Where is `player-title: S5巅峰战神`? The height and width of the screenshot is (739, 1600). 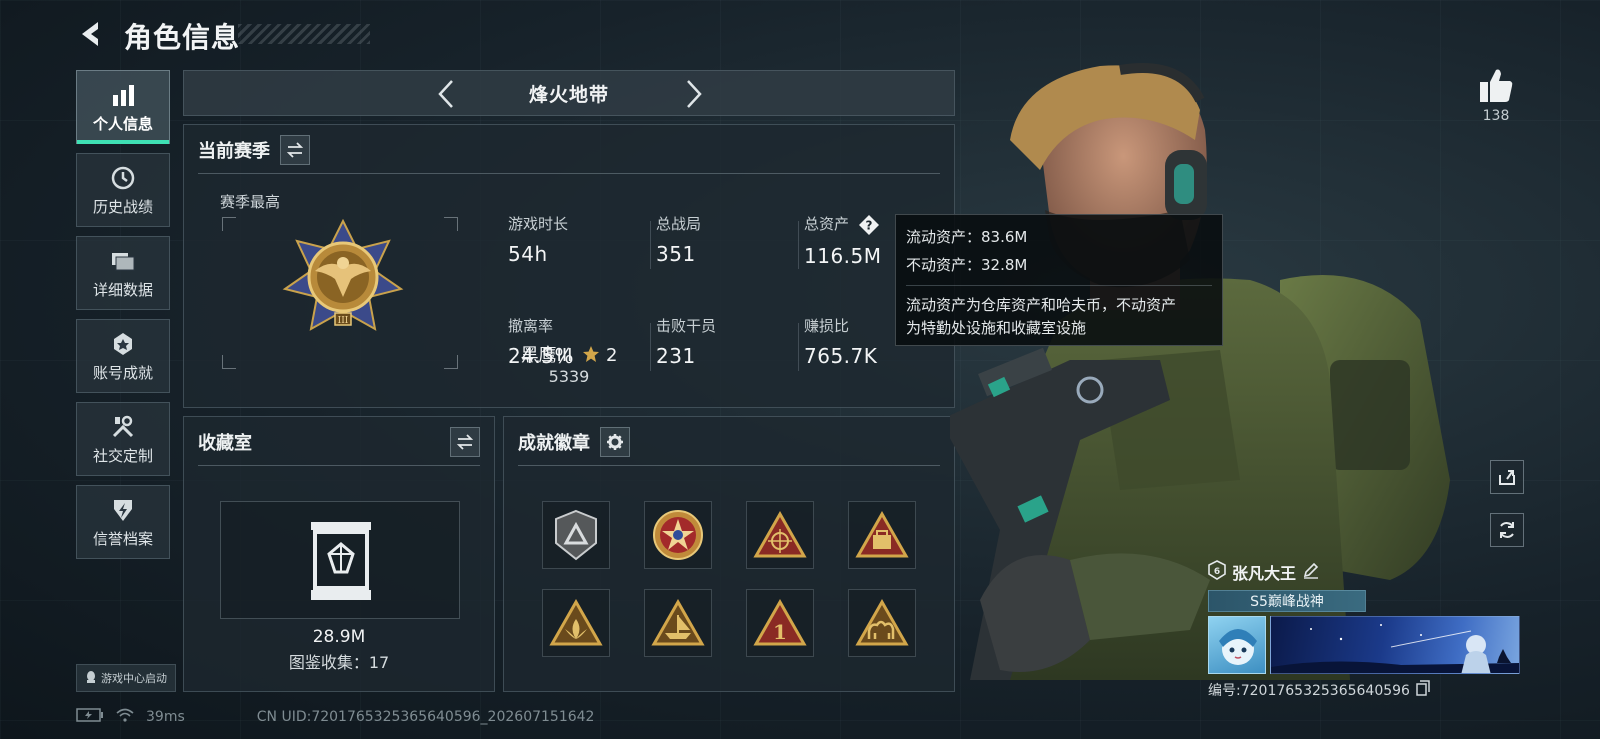 player-title: S5巅峰战神 is located at coordinates (1287, 602).